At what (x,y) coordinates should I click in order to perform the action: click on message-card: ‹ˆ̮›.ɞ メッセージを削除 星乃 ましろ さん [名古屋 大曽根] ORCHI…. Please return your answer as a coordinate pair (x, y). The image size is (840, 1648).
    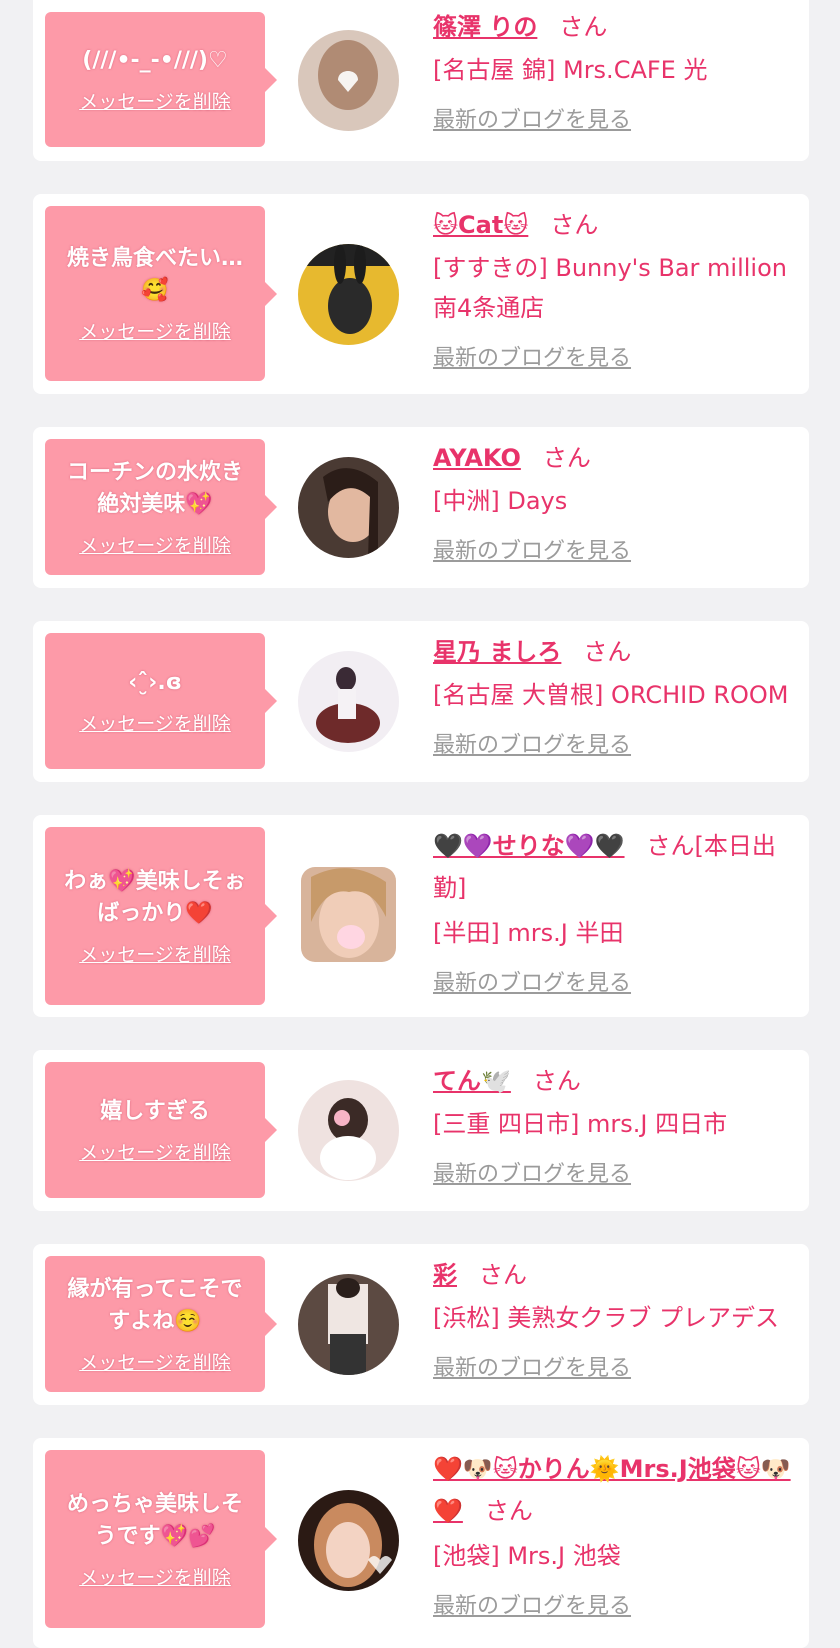
    Looking at the image, I should click on (421, 701).